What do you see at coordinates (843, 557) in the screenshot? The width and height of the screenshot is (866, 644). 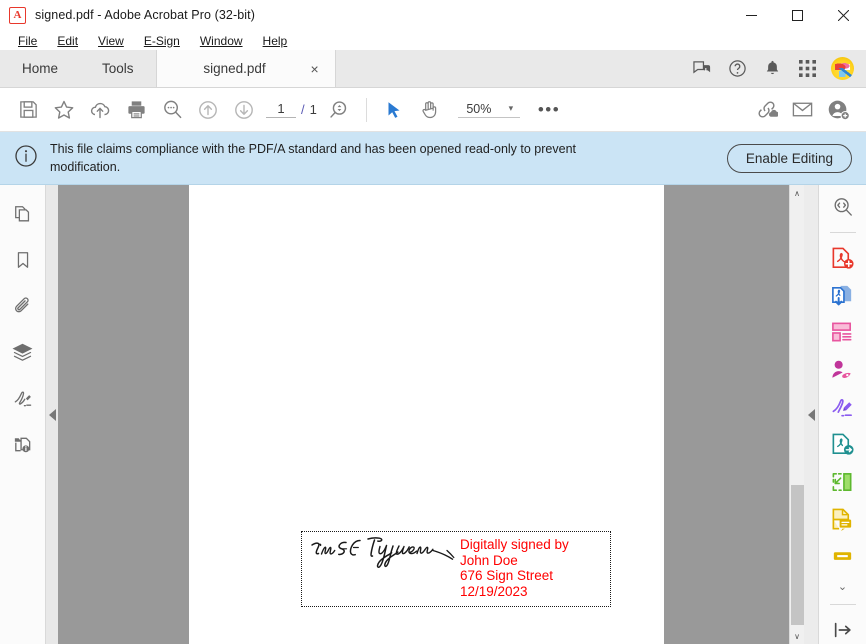 I see `more-tools-icon` at bounding box center [843, 557].